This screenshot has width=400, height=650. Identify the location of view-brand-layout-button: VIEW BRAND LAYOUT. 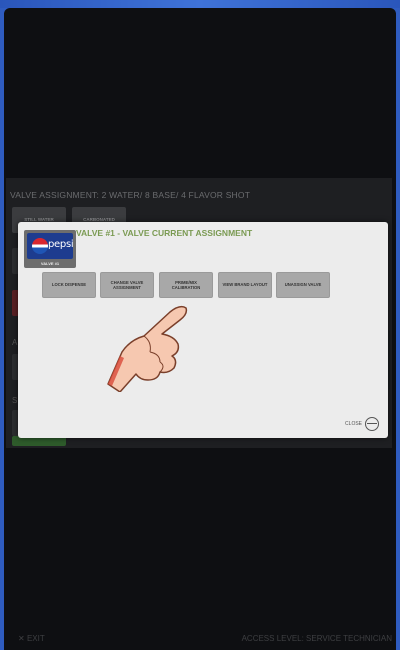
(245, 285).